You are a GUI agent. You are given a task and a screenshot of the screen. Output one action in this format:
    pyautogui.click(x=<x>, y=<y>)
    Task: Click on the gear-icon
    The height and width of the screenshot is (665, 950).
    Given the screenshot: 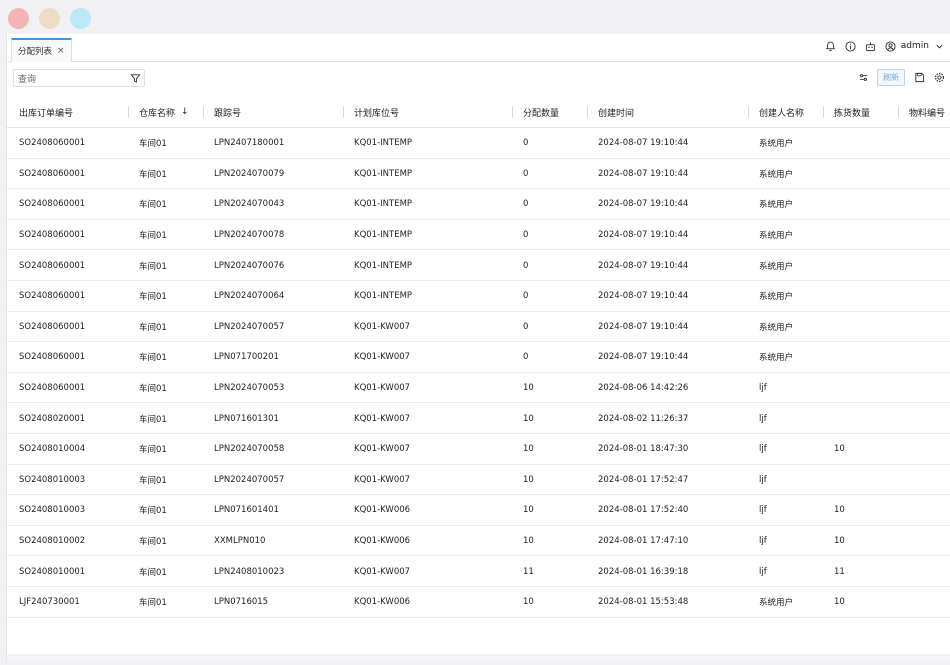 What is the action you would take?
    pyautogui.click(x=939, y=78)
    